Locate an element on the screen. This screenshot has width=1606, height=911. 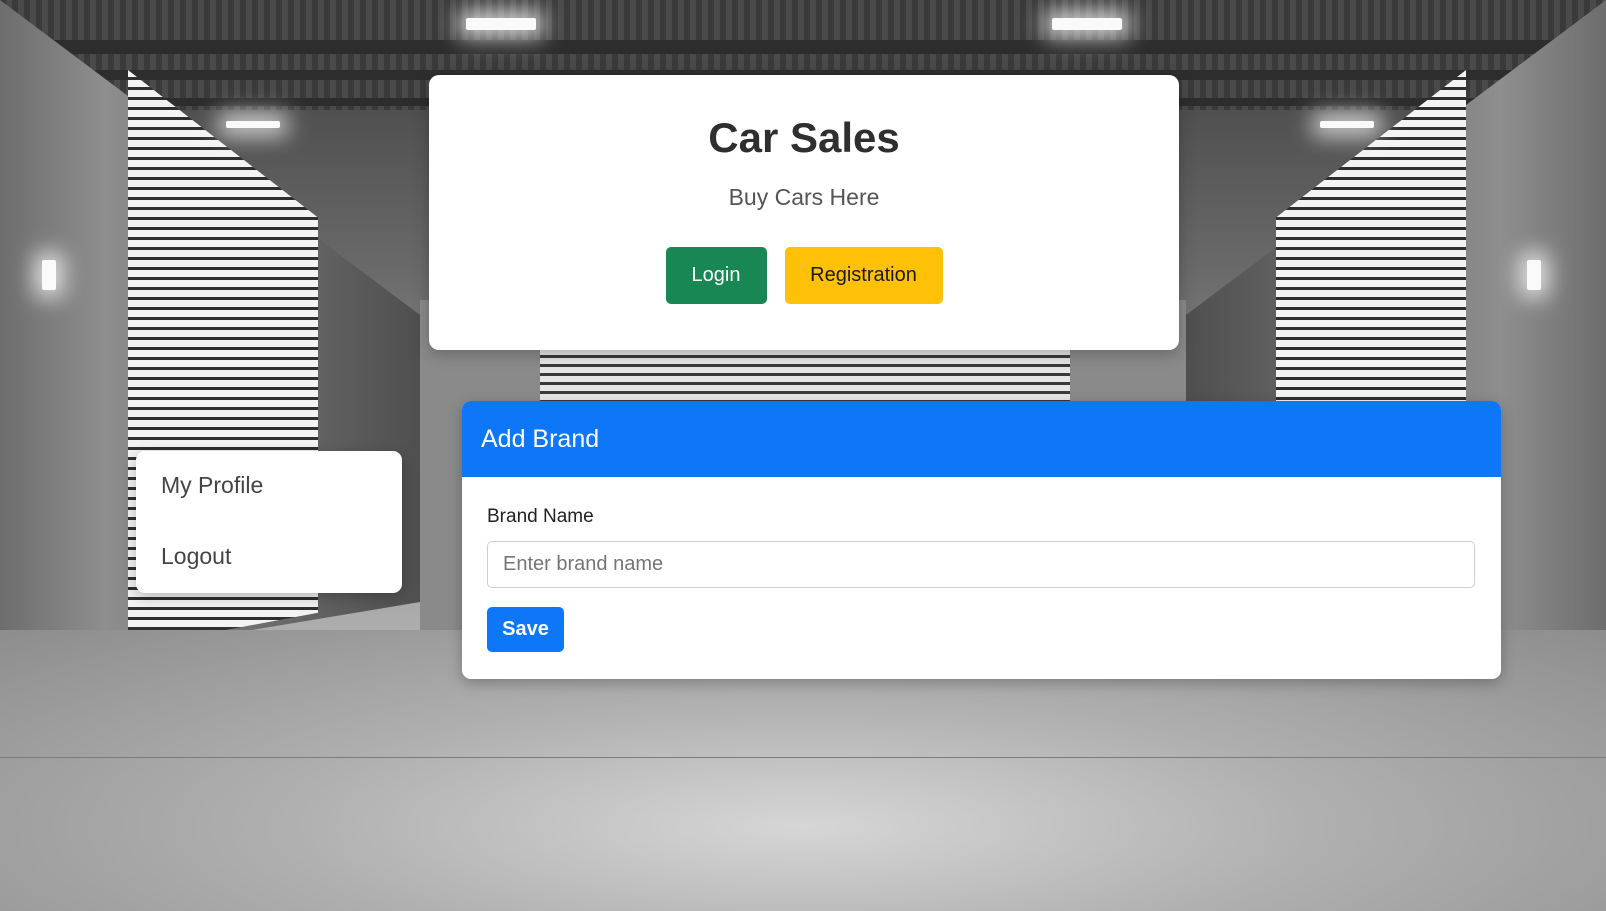
sidebar-item-my-profile: My Profile is located at coordinates (269, 507).